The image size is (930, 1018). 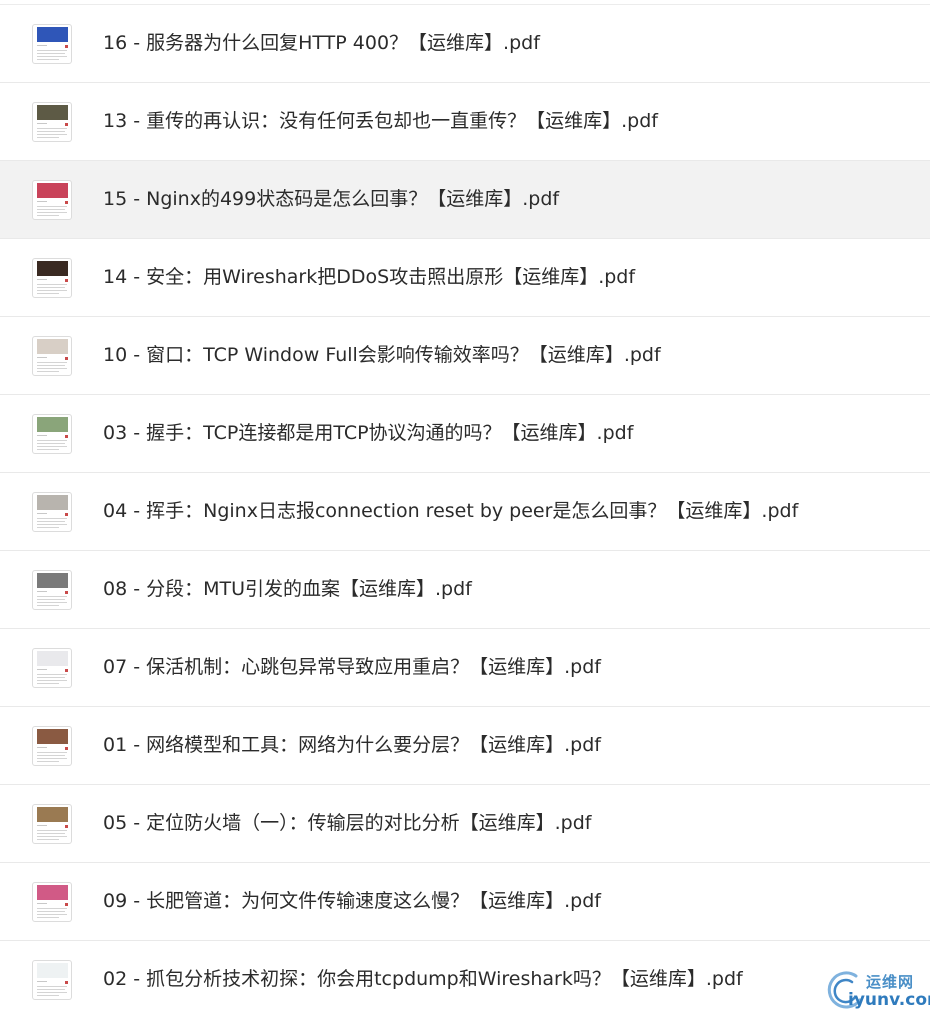 I want to click on file-row: 14 - 安全：用Wireshark把DDoS攻击照出原形【运维库】.pdf, so click(x=465, y=278).